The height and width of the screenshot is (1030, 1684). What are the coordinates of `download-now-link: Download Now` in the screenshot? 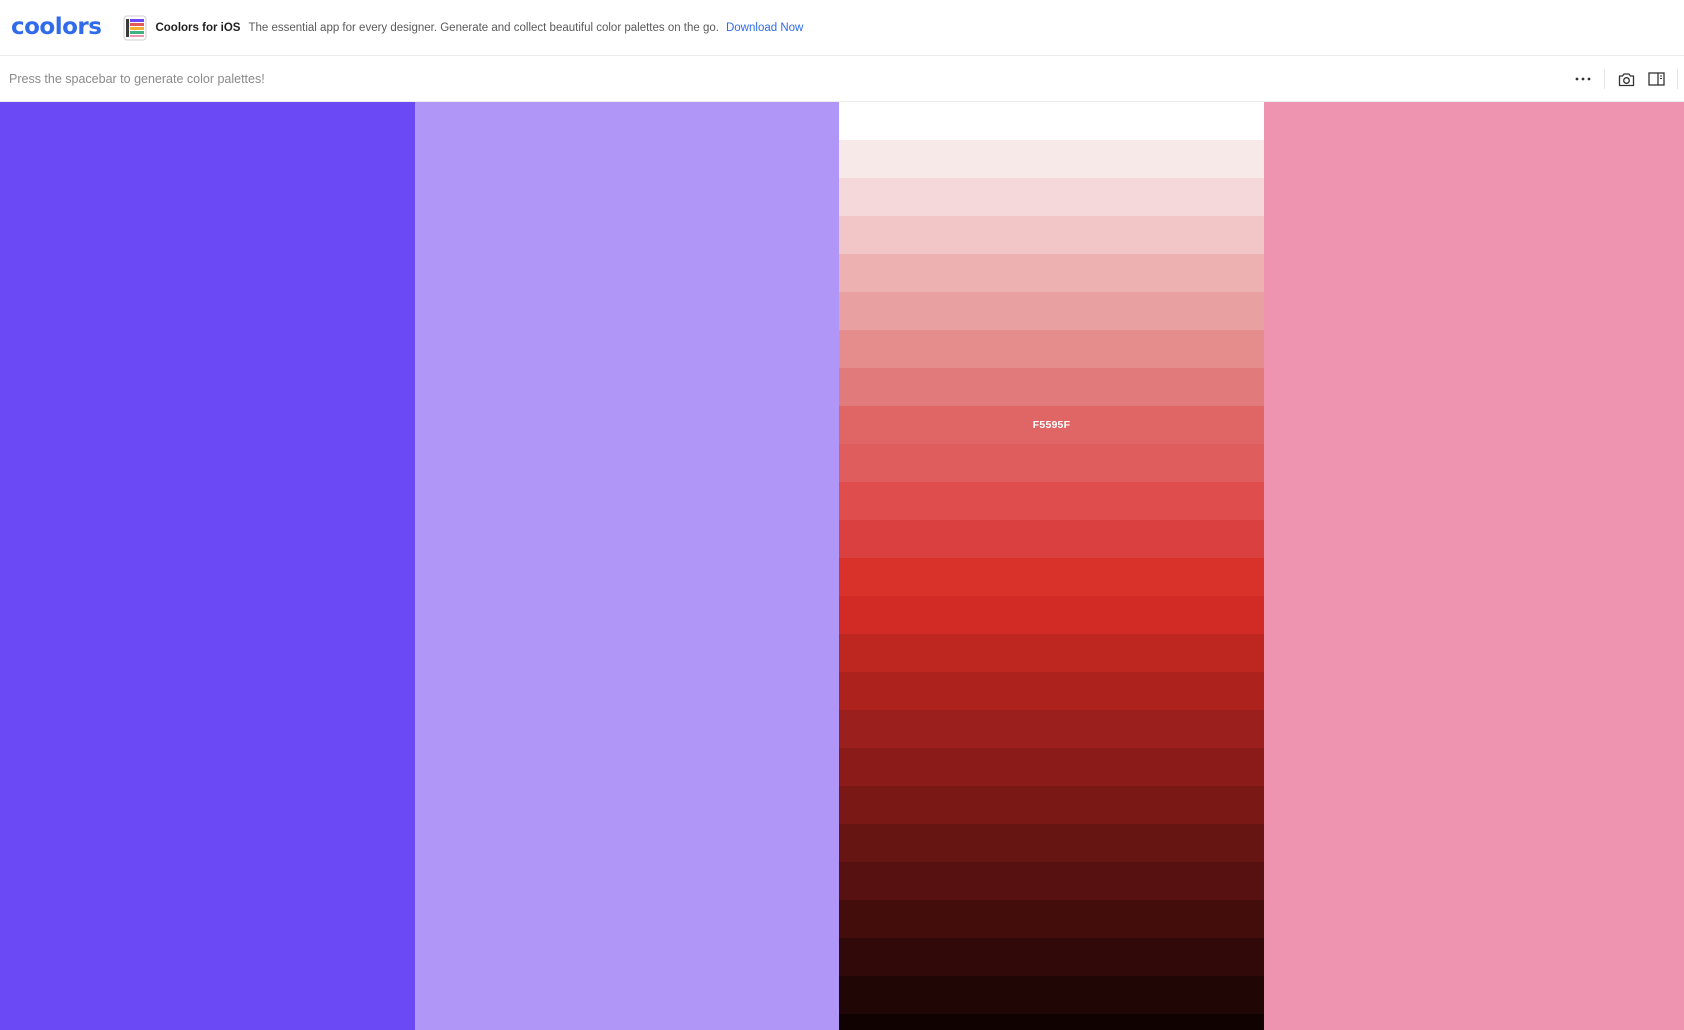 It's located at (764, 28).